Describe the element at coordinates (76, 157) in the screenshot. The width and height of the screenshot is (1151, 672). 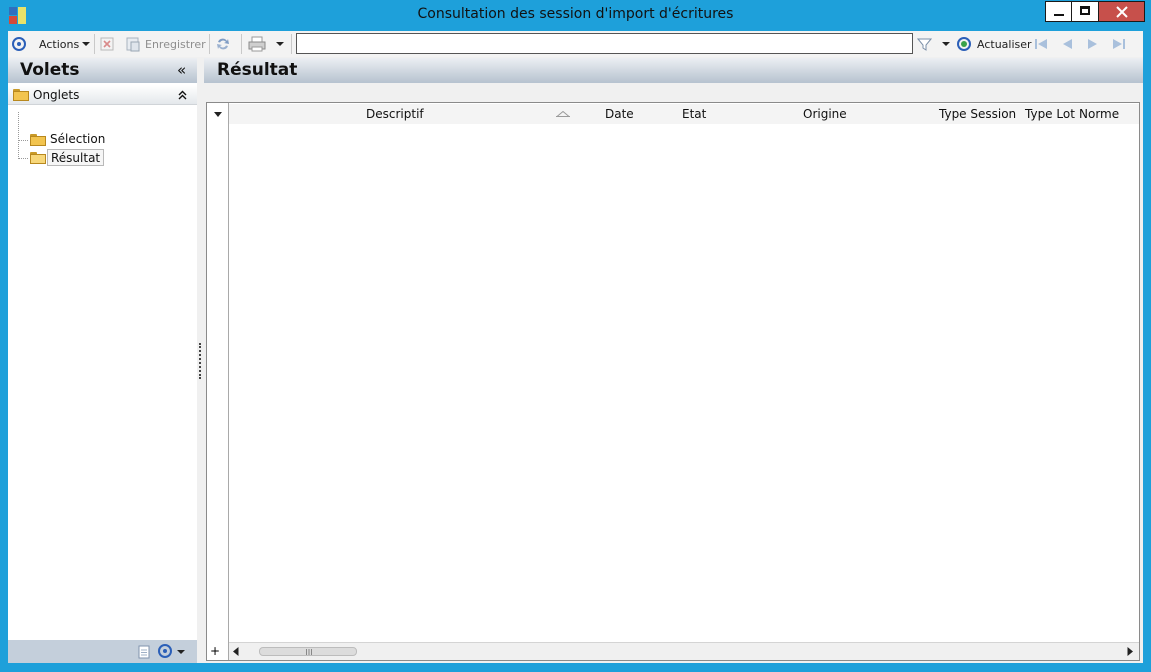
I see `tree-item-result: Résultat` at that location.